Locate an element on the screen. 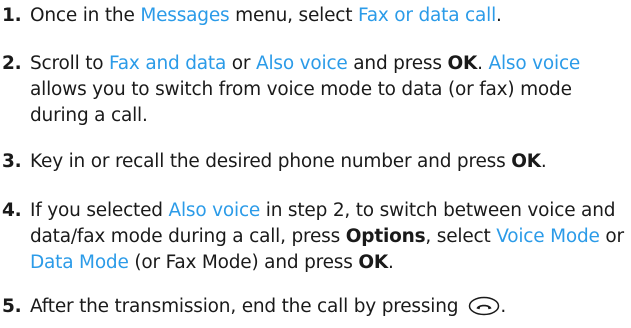 The width and height of the screenshot is (631, 328). step-number: 2. is located at coordinates (12, 63).